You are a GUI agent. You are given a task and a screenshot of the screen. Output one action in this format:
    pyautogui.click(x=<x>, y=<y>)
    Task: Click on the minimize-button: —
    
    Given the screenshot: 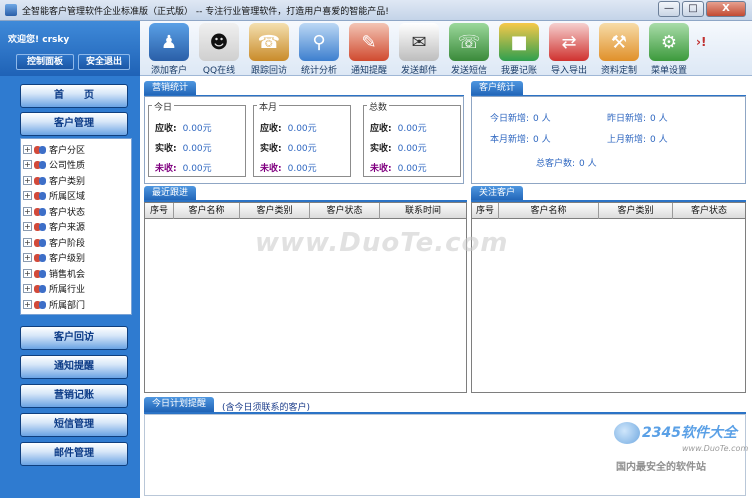 What is the action you would take?
    pyautogui.click(x=669, y=9)
    